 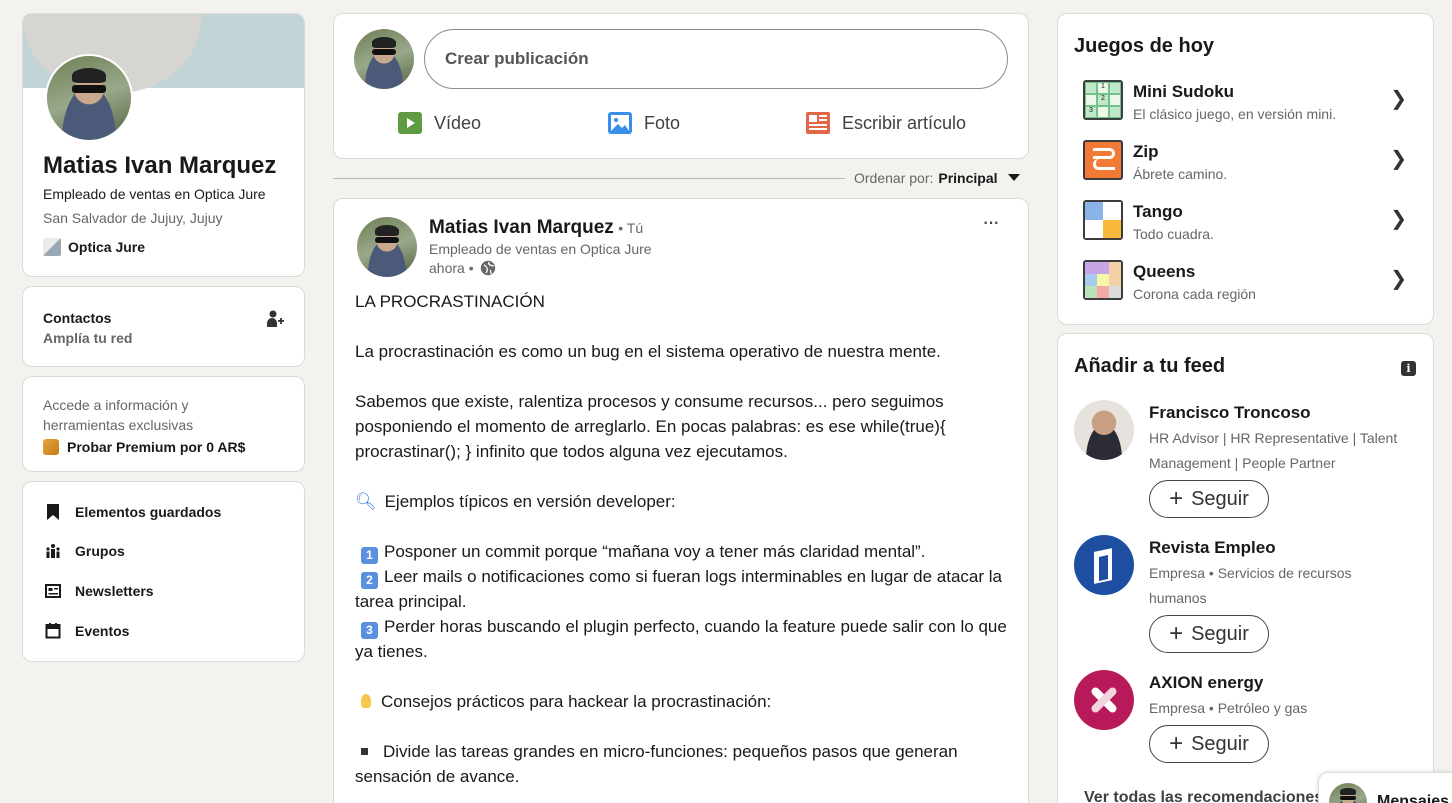 What do you see at coordinates (1206, 683) in the screenshot?
I see `suggestion-name: AXION energy` at bounding box center [1206, 683].